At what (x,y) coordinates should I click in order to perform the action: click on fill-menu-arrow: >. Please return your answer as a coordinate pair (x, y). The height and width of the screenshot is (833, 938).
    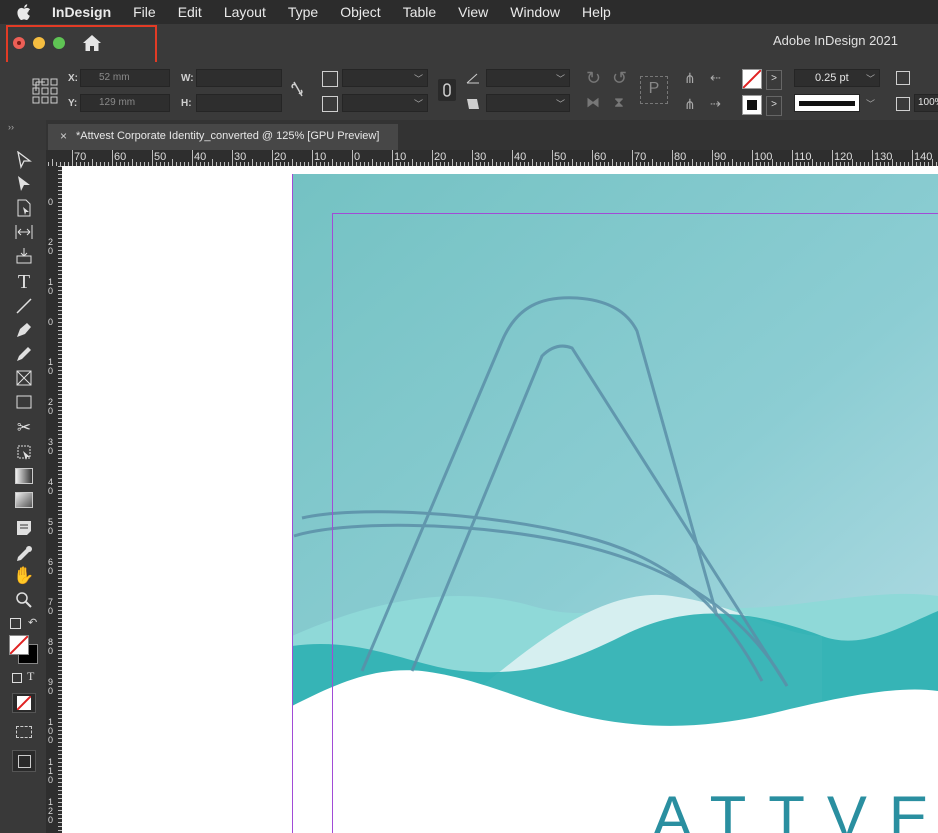
    Looking at the image, I should click on (774, 80).